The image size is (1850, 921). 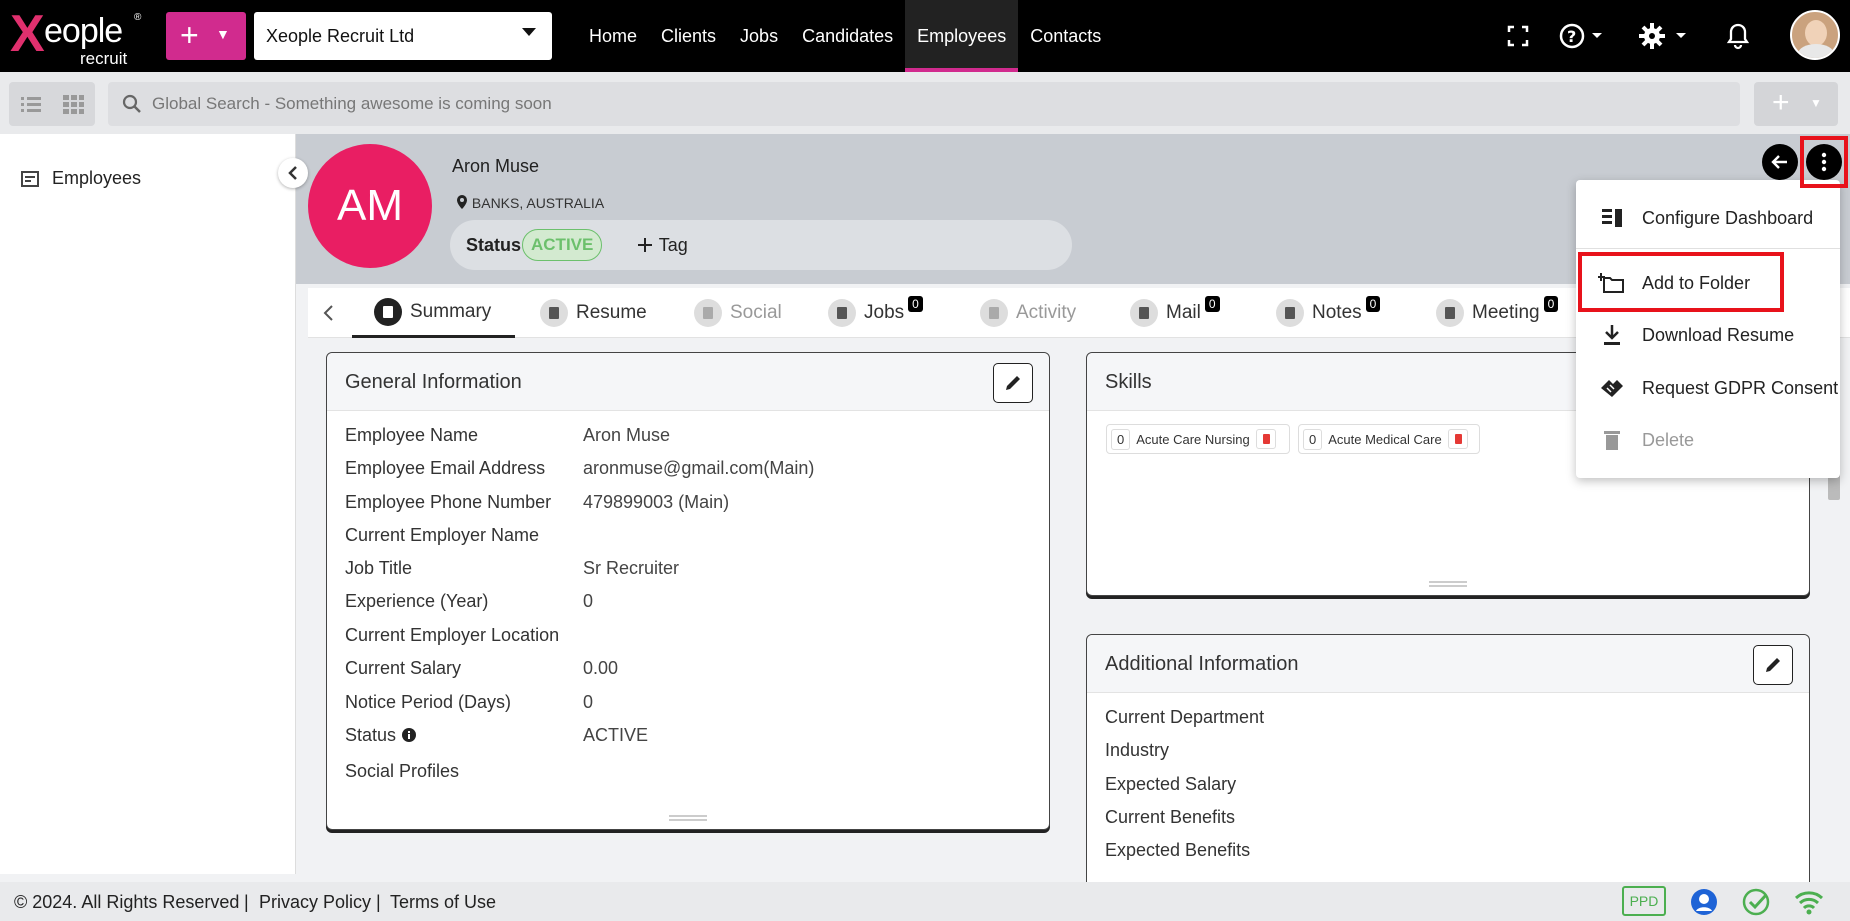 What do you see at coordinates (1708, 388) in the screenshot?
I see `menu-item-request-gdpr-consent: Request GDPR Consent` at bounding box center [1708, 388].